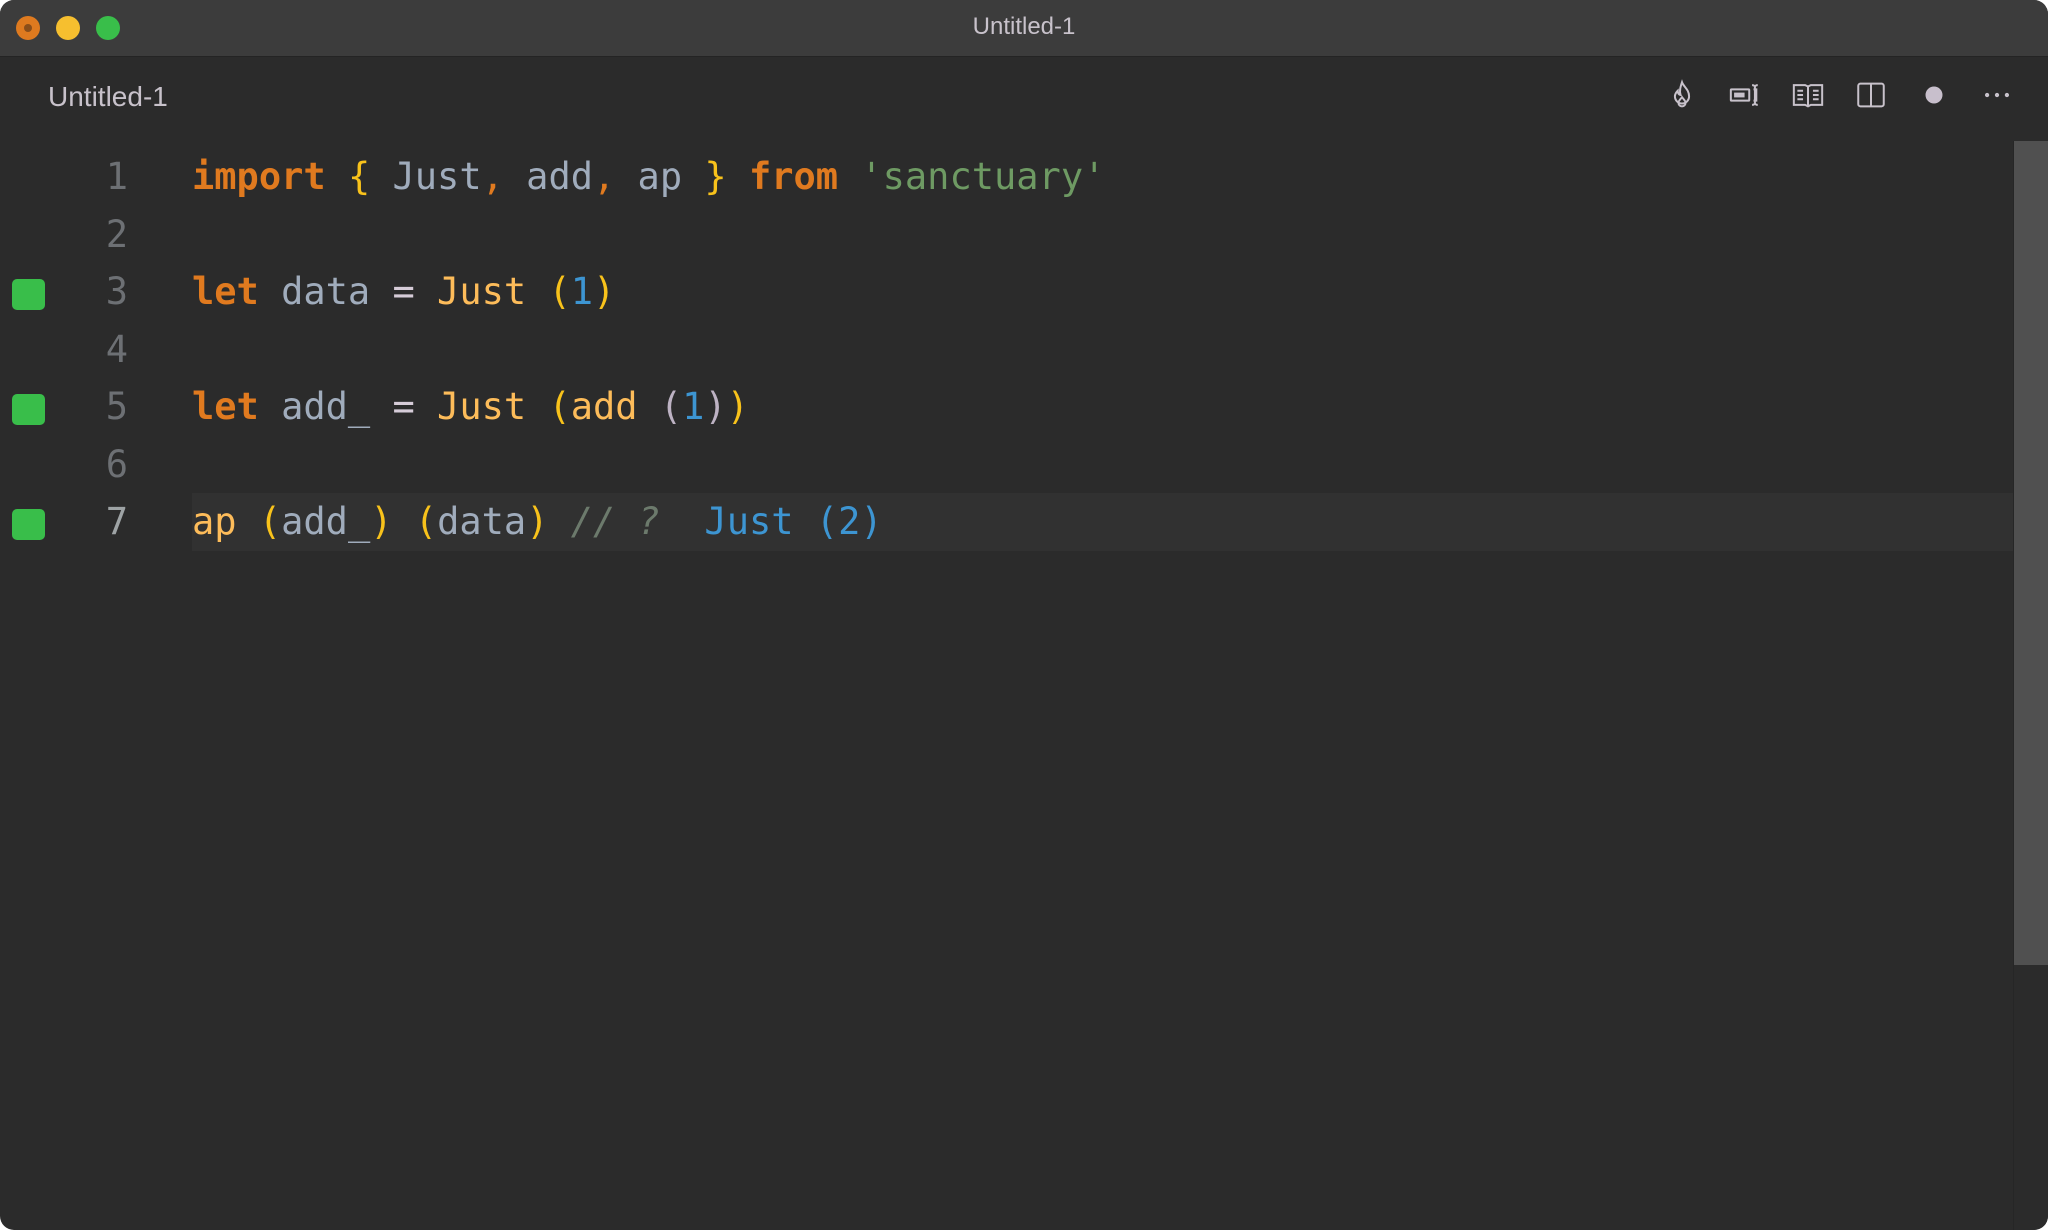 This screenshot has height=1230, width=2048. What do you see at coordinates (116, 406) in the screenshot?
I see `line-number: 5` at bounding box center [116, 406].